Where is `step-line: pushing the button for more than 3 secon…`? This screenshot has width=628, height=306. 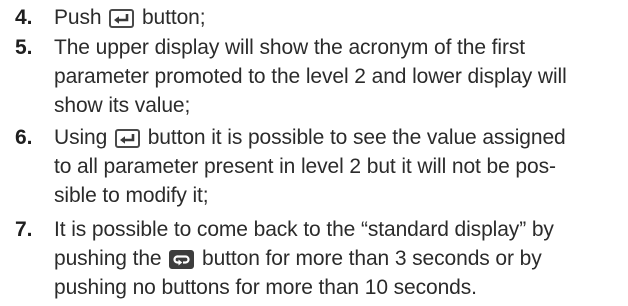
step-line: pushing the button for more than 3 secon… is located at coordinates (338, 258).